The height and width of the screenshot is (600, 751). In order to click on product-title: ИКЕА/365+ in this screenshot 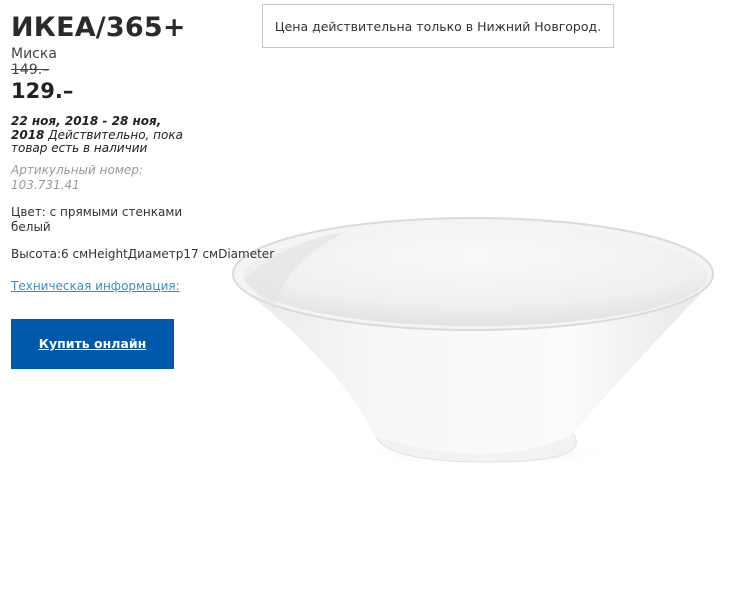, I will do `click(98, 27)`.